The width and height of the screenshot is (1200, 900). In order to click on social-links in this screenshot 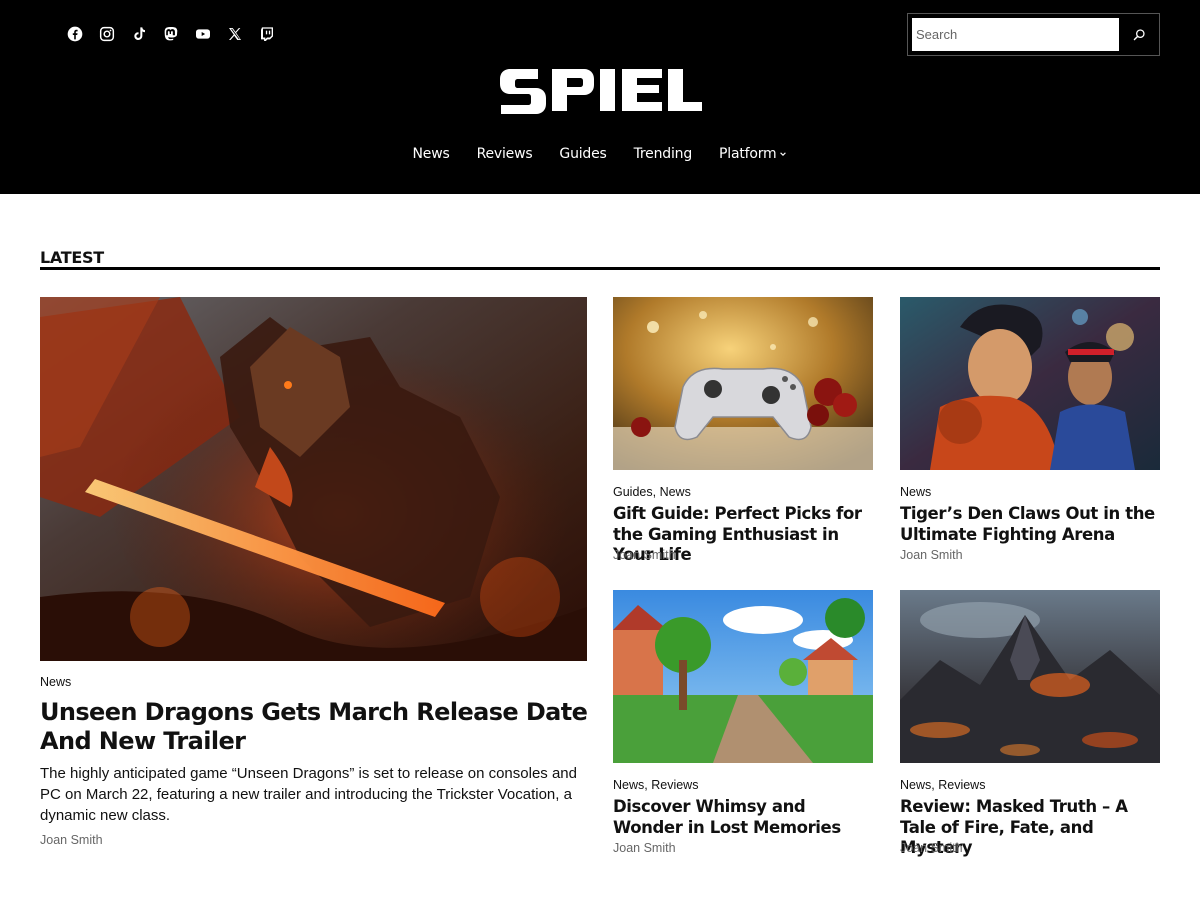, I will do `click(170, 34)`.